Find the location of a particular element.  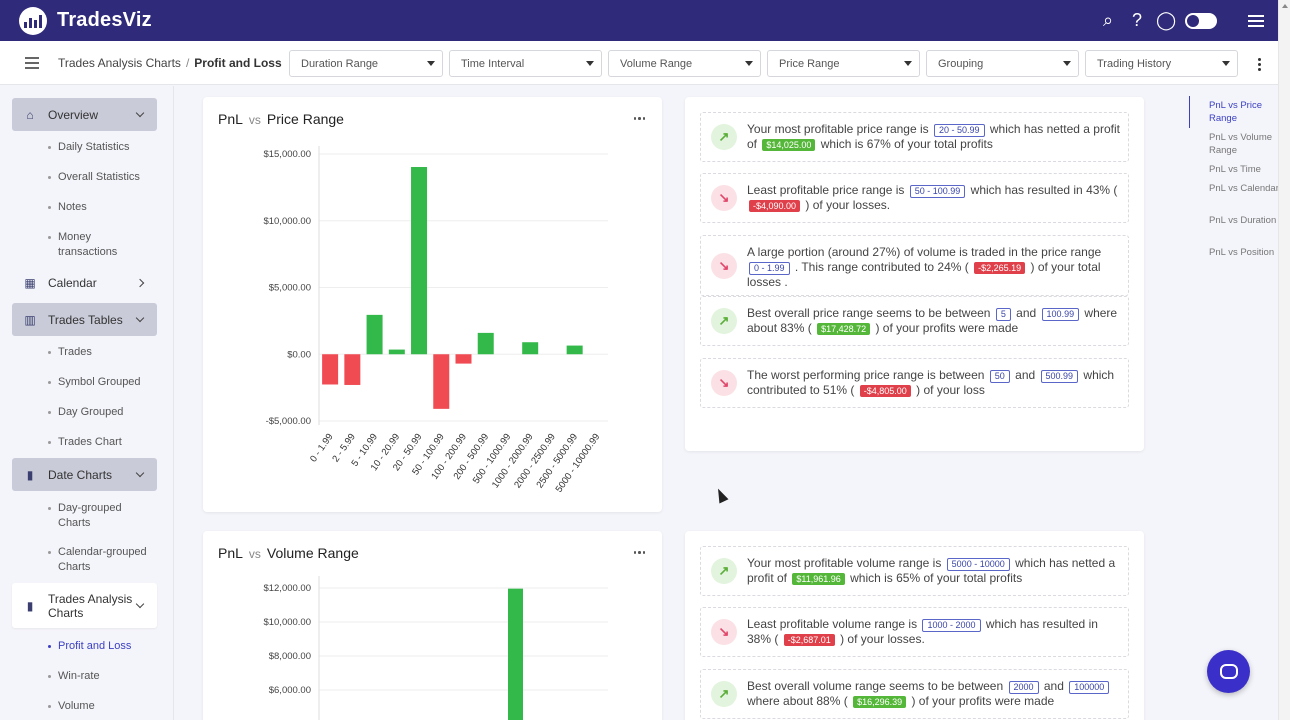

range-tag: 50 is located at coordinates (999, 376).